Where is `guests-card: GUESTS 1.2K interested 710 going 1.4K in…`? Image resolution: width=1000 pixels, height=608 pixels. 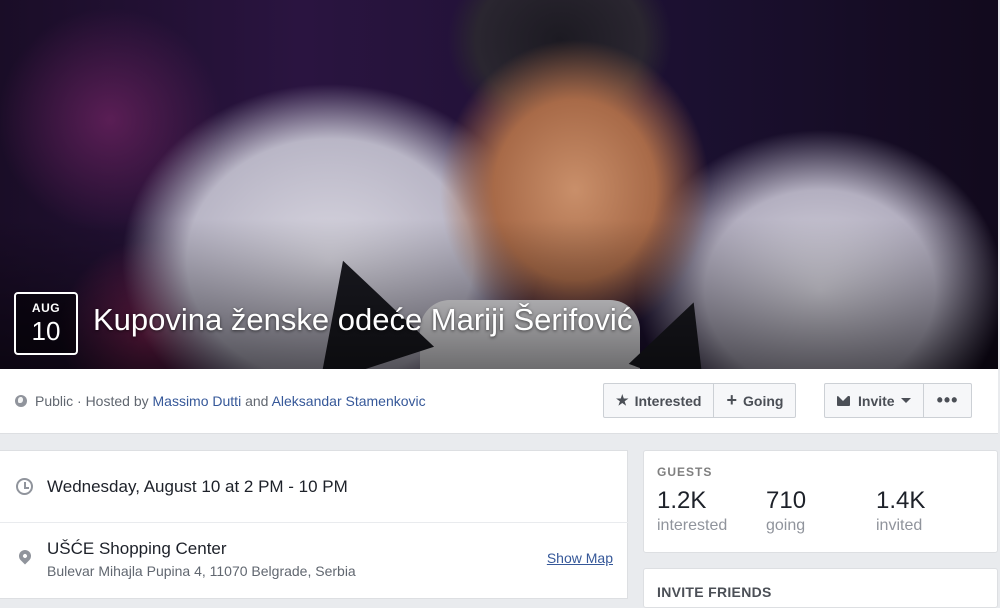
guests-card: GUESTS 1.2K interested 710 going 1.4K in… is located at coordinates (820, 501).